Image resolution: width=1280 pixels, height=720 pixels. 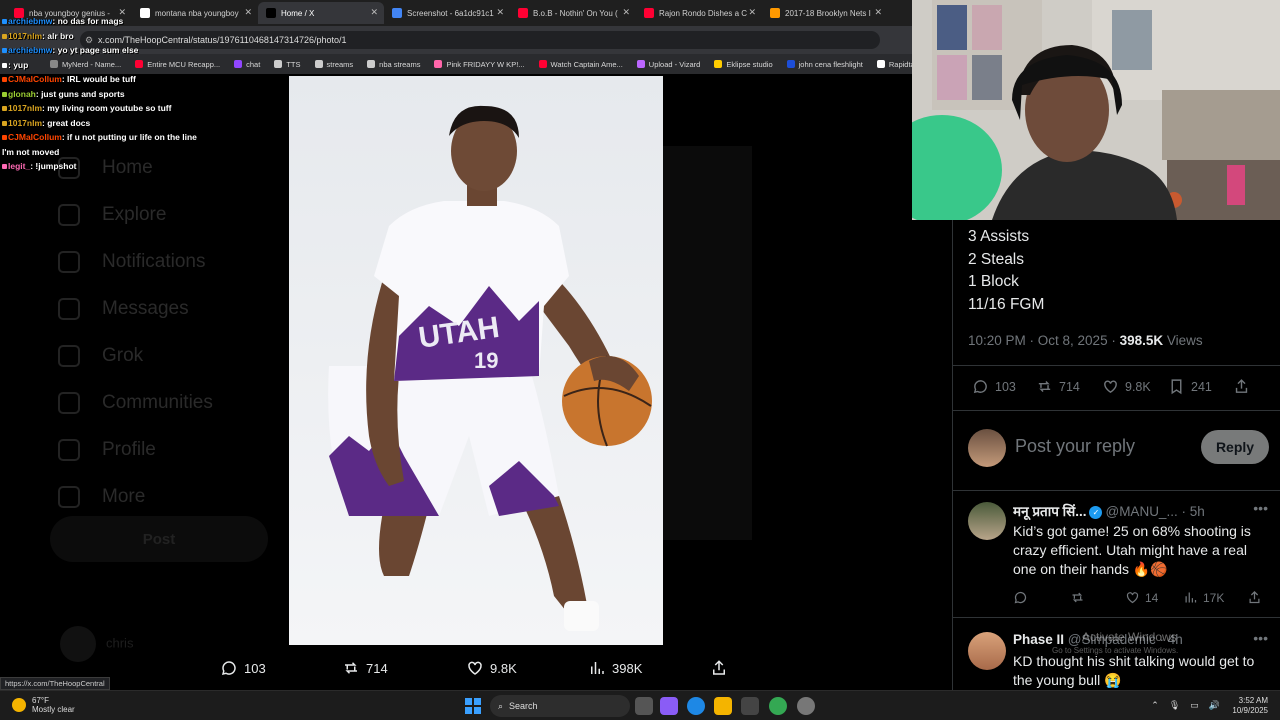 I want to click on weather-moon-icon, so click(x=19, y=705).